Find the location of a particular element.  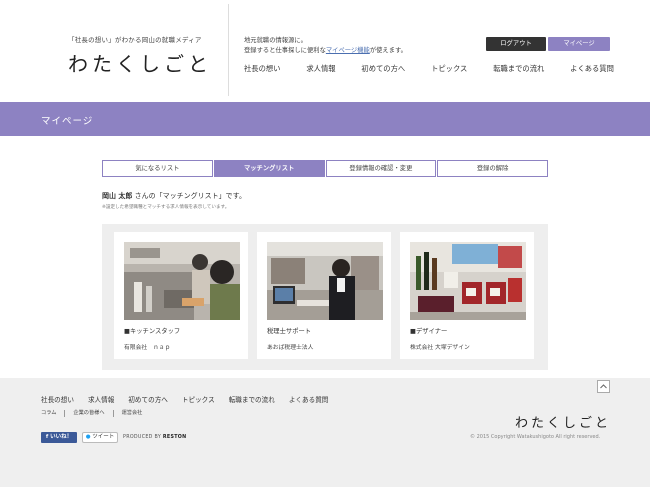

tab-favorites: 気になるリスト is located at coordinates (157, 168).